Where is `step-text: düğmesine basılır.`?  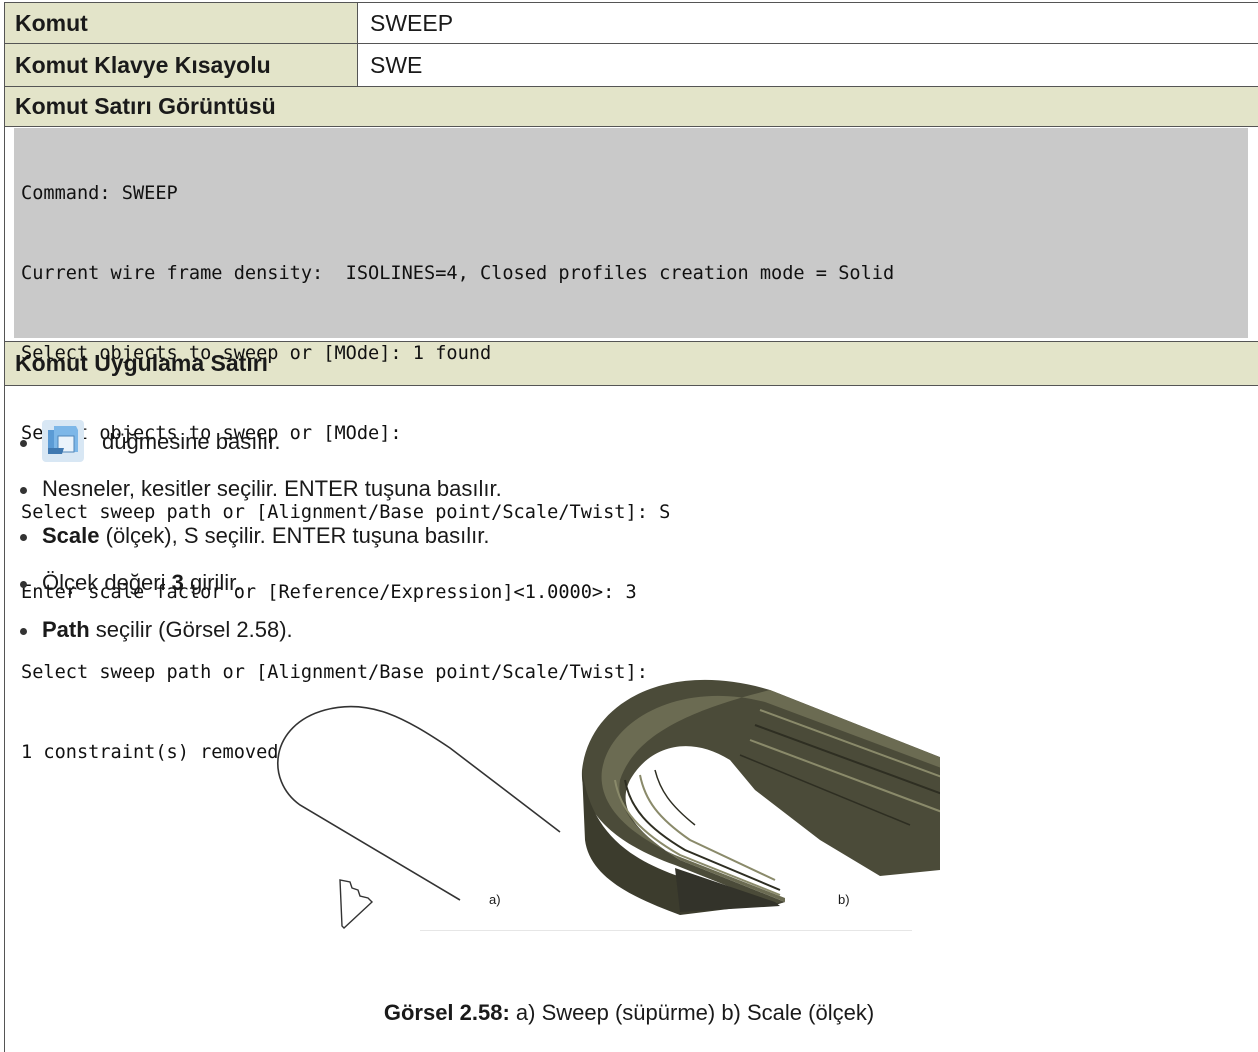
step-text: düğmesine basılır. is located at coordinates (191, 441).